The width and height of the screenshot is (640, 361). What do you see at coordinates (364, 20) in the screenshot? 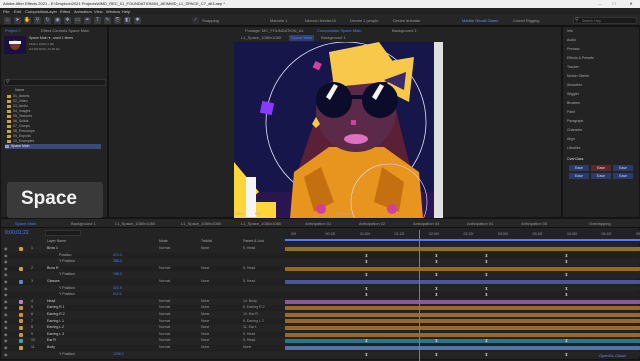
I see `workspace-tab-3: Dream 1 people` at bounding box center [364, 20].